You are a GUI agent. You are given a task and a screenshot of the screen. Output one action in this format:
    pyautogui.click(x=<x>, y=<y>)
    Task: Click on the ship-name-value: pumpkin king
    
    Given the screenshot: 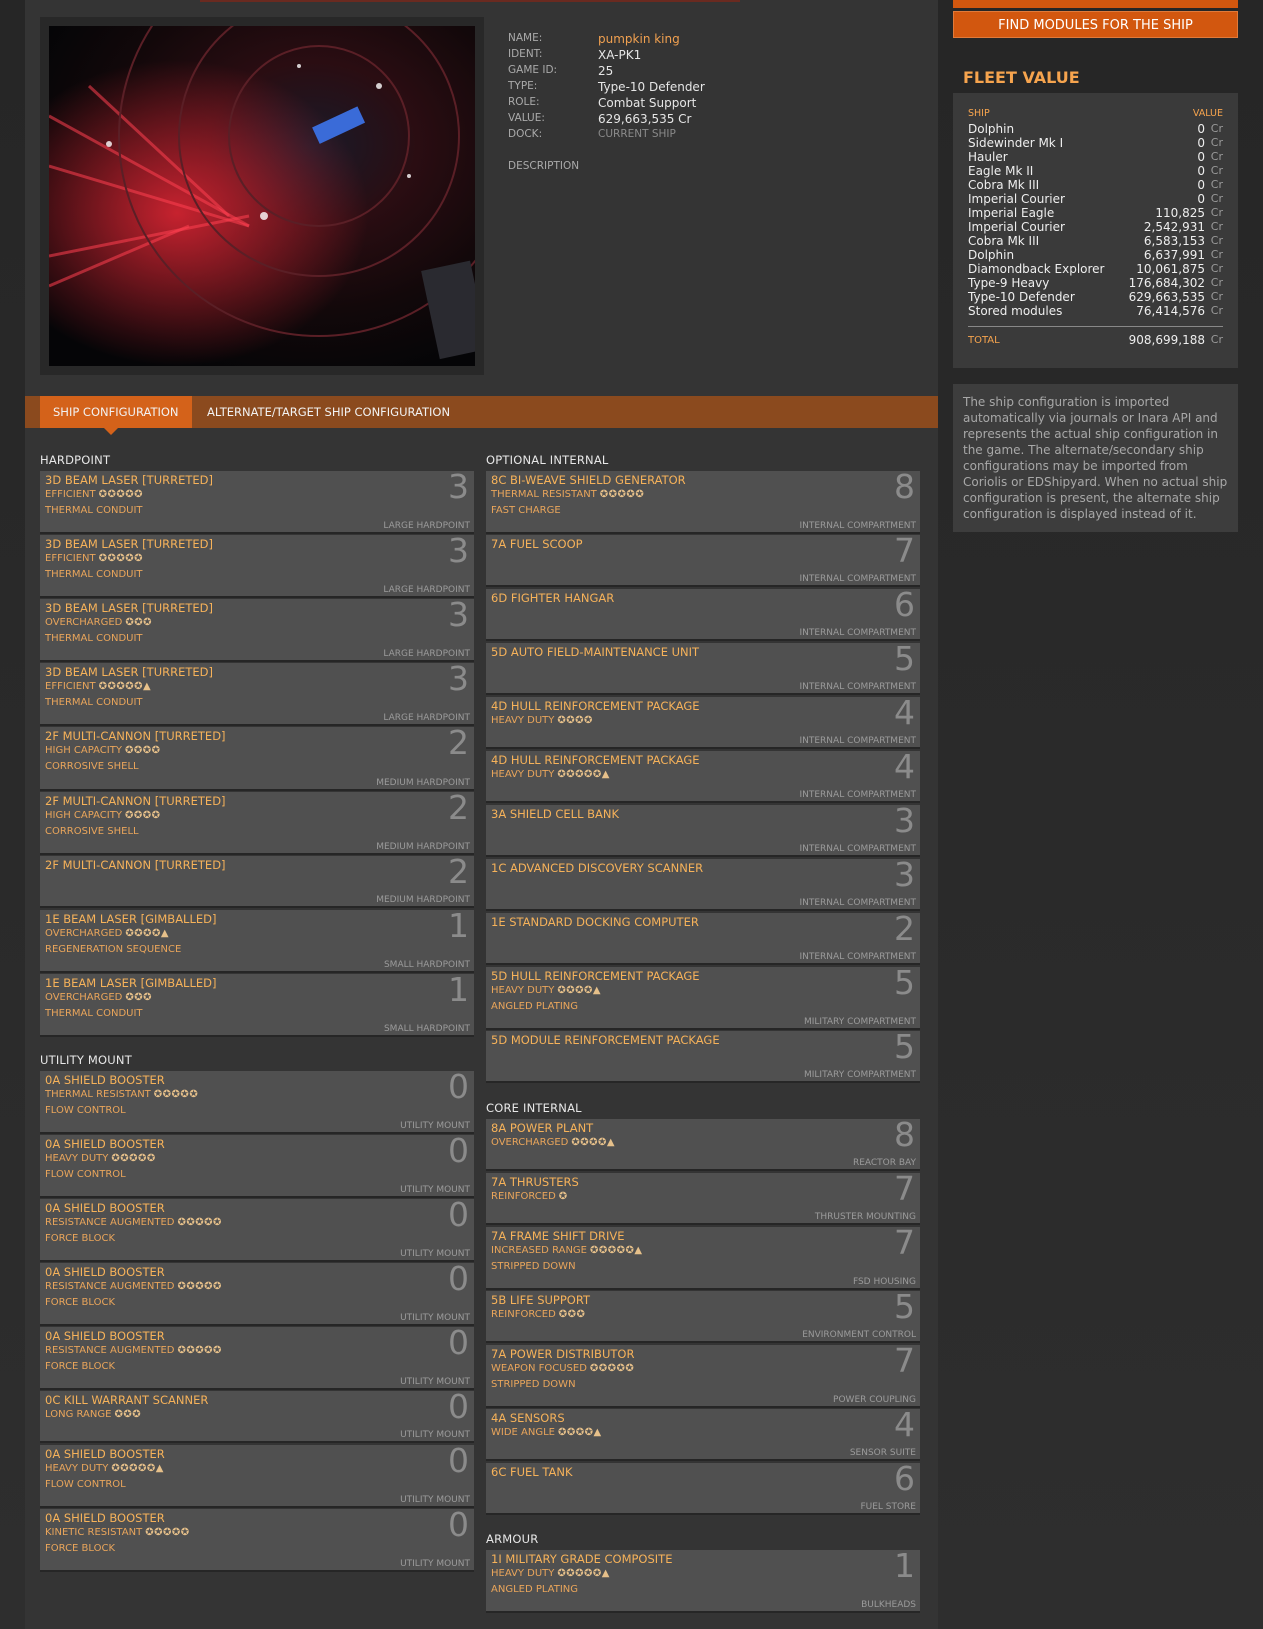 What is the action you would take?
    pyautogui.click(x=639, y=39)
    